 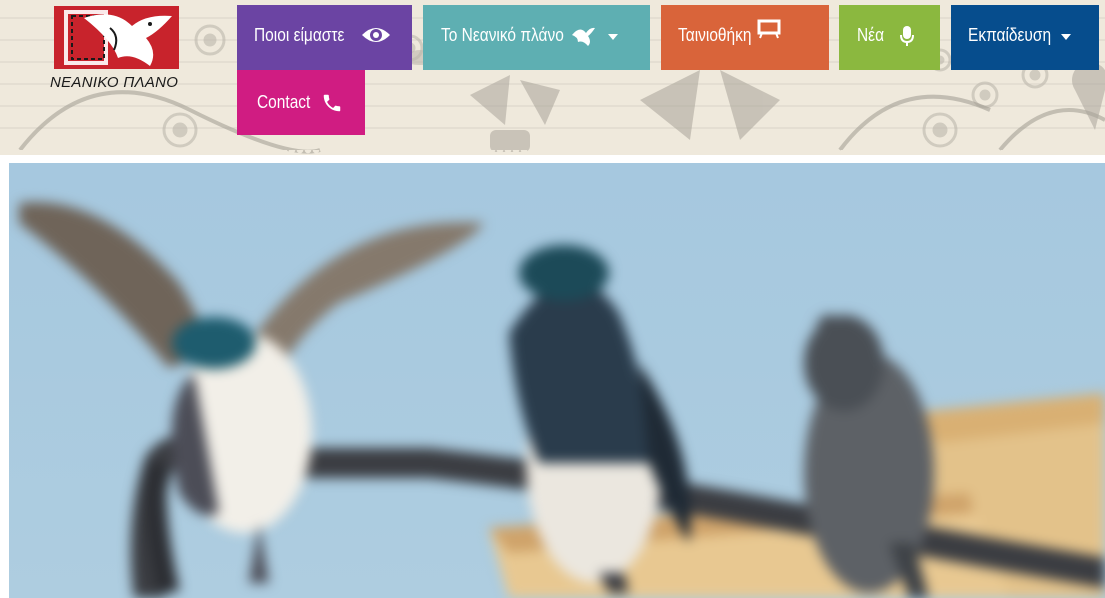 What do you see at coordinates (715, 35) in the screenshot?
I see `nav-item-label: Ταινιοθήκη` at bounding box center [715, 35].